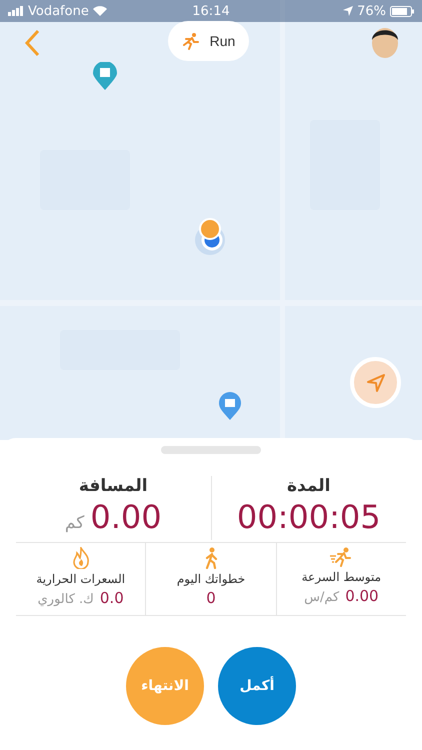 Image resolution: width=422 pixels, height=750 pixels. What do you see at coordinates (16, 11) in the screenshot?
I see `signal-icon` at bounding box center [16, 11].